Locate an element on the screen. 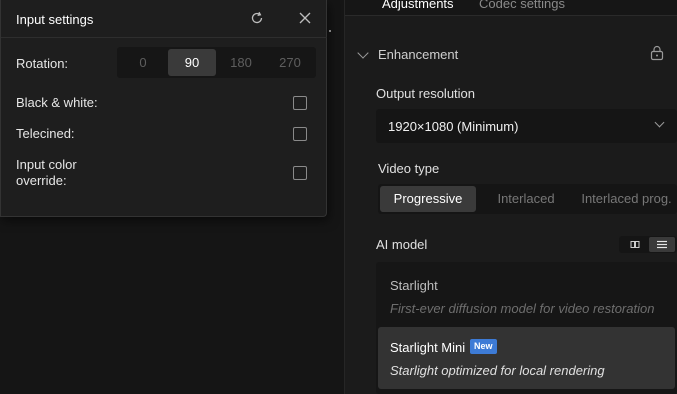 The width and height of the screenshot is (677, 394). list-view-button is located at coordinates (662, 244).